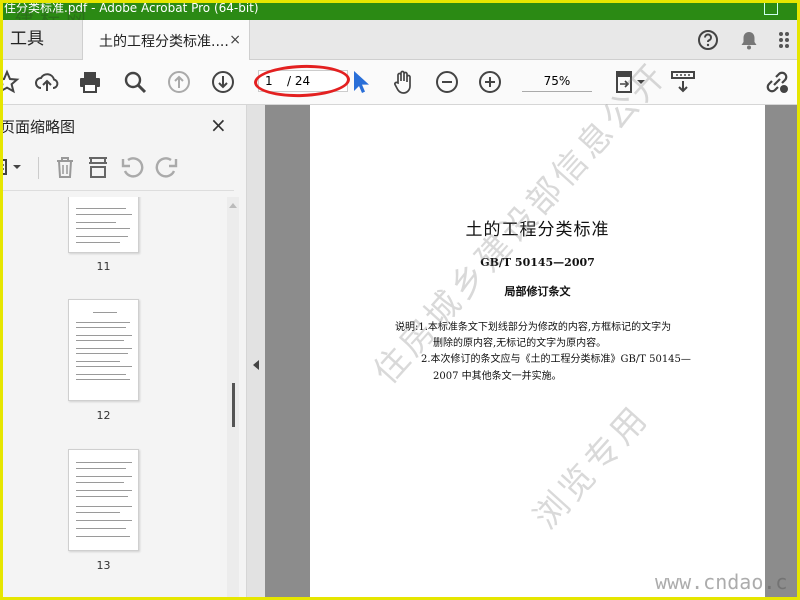  Describe the element at coordinates (103, 415) in the screenshot. I see `thumbnail-number: 12` at that location.